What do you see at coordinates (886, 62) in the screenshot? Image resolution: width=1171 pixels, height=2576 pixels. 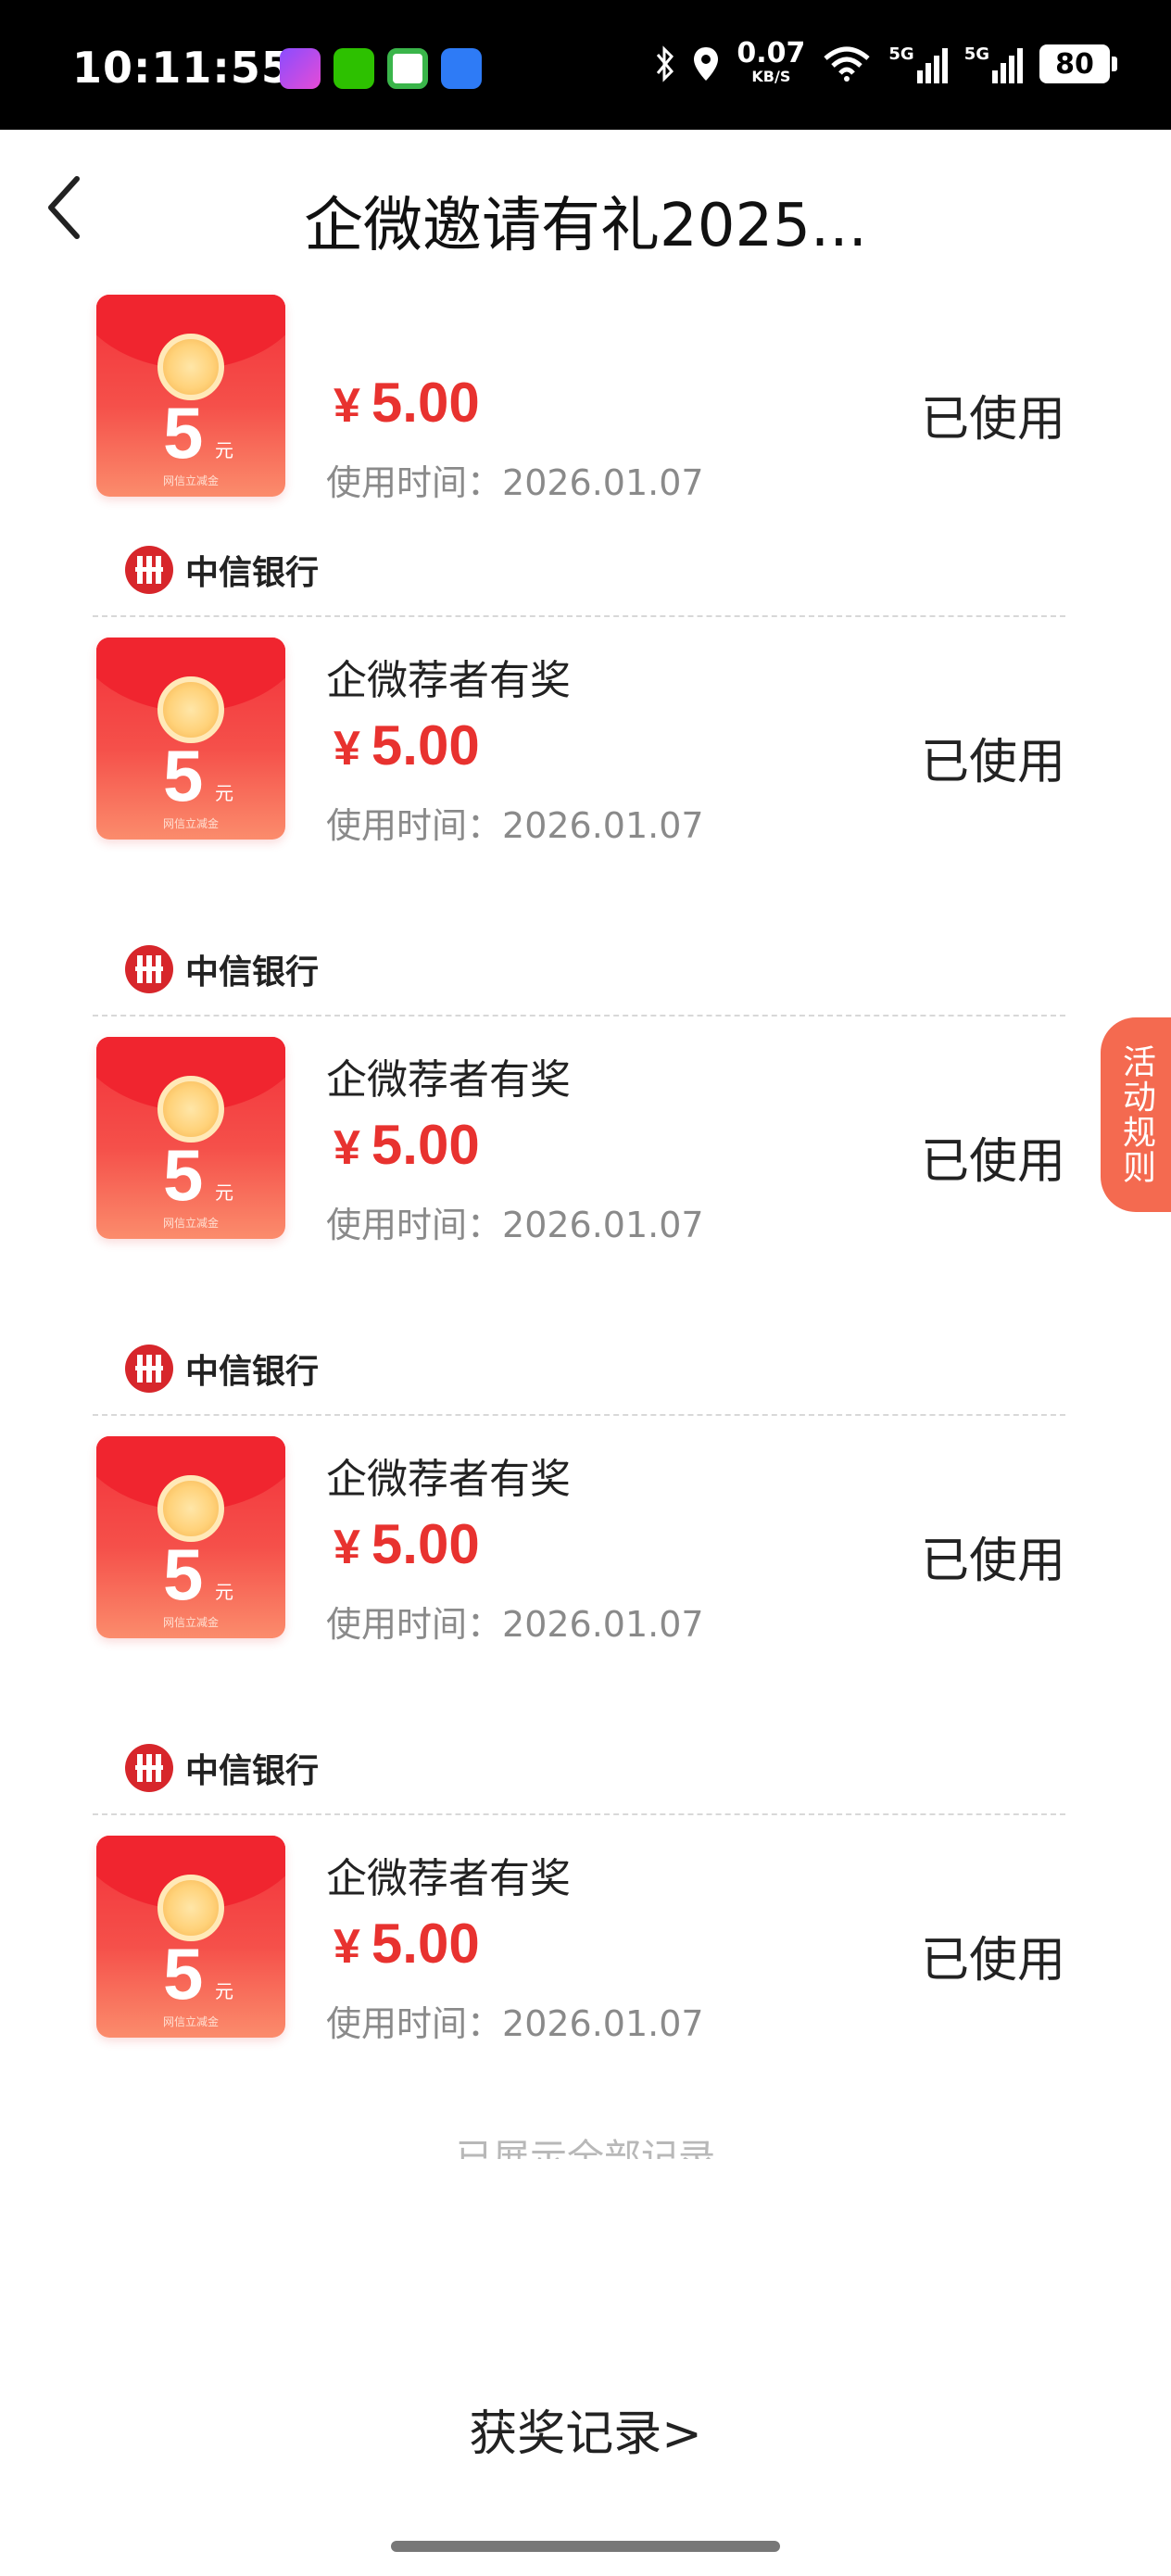 I see `status-indicators: 0.07 KB/S 5G 5G 80` at bounding box center [886, 62].